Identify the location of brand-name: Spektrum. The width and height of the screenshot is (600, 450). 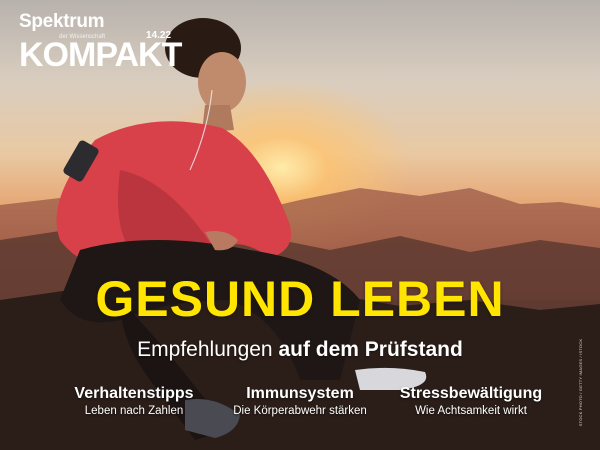
(62, 21).